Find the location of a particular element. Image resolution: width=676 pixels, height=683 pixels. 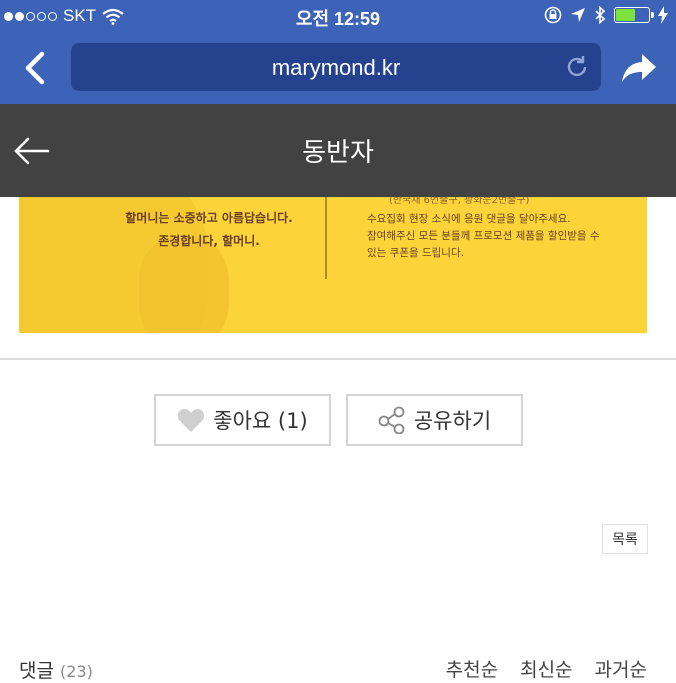

bluetooth-icon is located at coordinates (600, 15).